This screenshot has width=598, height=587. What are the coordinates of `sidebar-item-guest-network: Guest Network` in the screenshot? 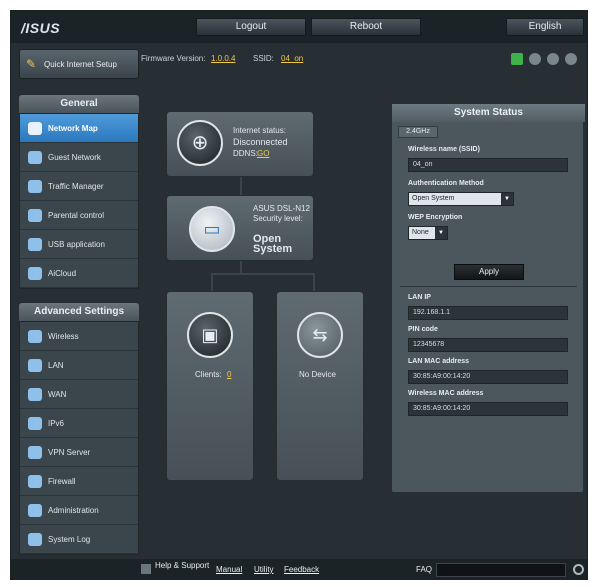 It's located at (79, 157).